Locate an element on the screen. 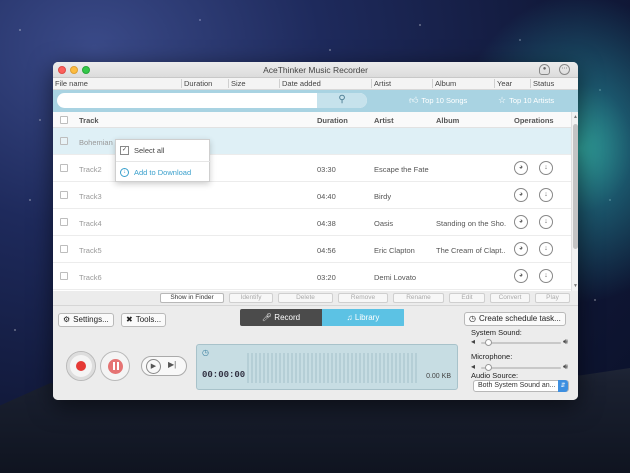 The height and width of the screenshot is (473, 630). edit-button: Edit is located at coordinates (467, 298).